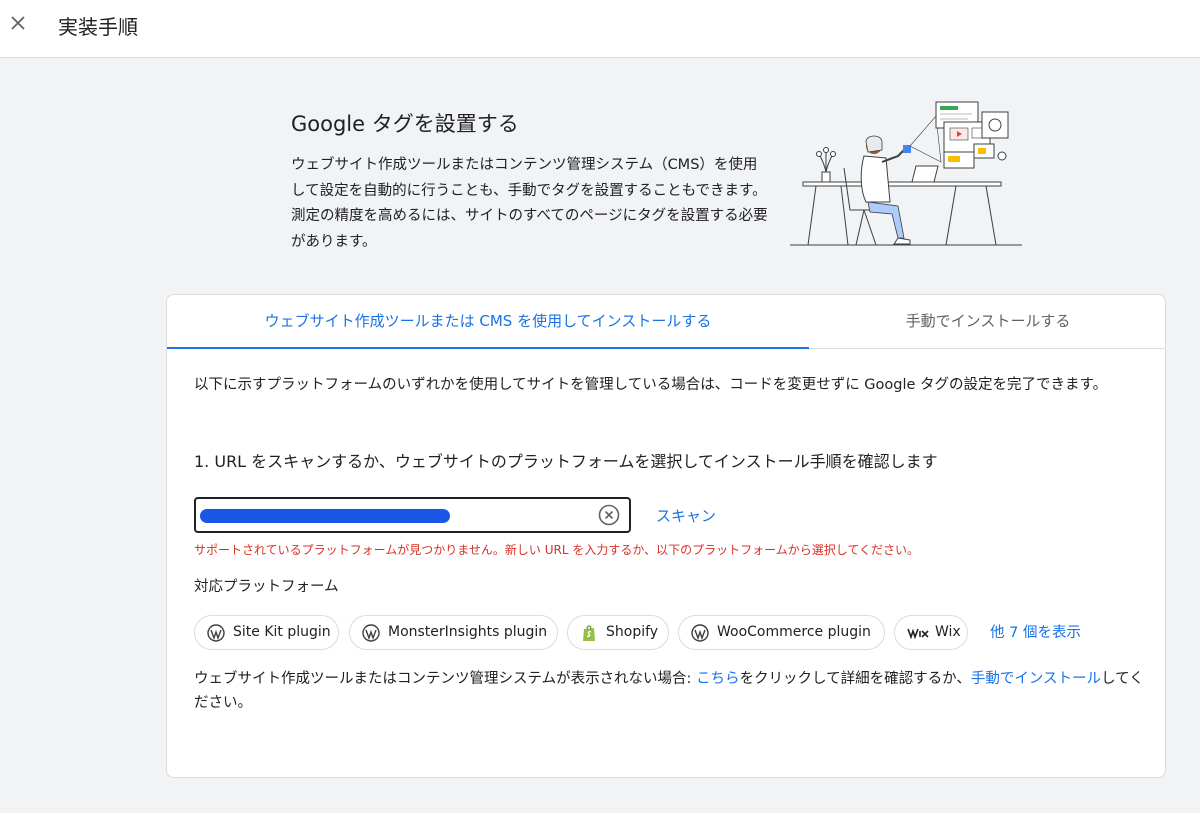 The width and height of the screenshot is (1200, 813). Describe the element at coordinates (906, 173) in the screenshot. I see `person-at-desk-illustration` at that location.